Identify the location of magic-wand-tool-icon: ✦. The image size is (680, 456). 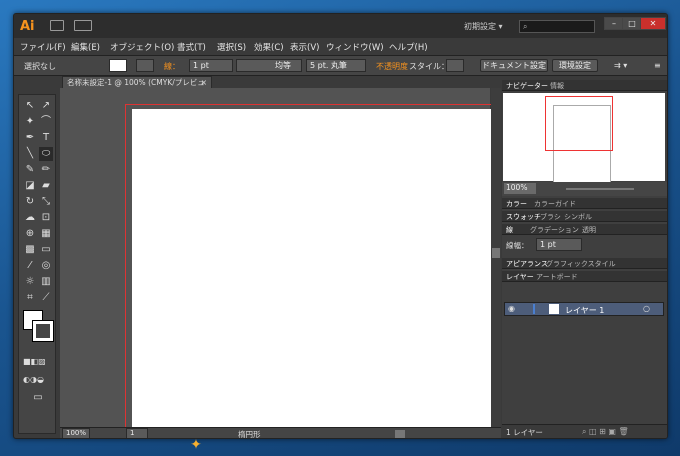
(30, 122).